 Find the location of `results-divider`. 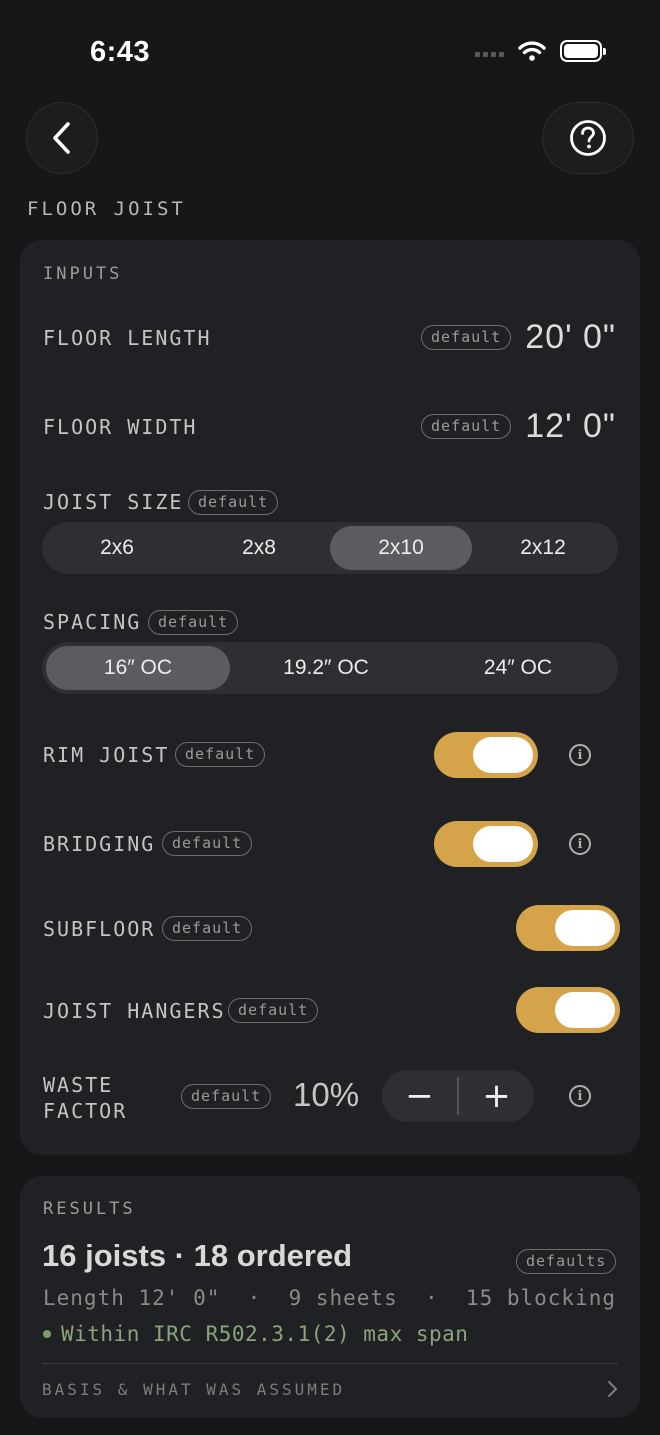

results-divider is located at coordinates (330, 1363).